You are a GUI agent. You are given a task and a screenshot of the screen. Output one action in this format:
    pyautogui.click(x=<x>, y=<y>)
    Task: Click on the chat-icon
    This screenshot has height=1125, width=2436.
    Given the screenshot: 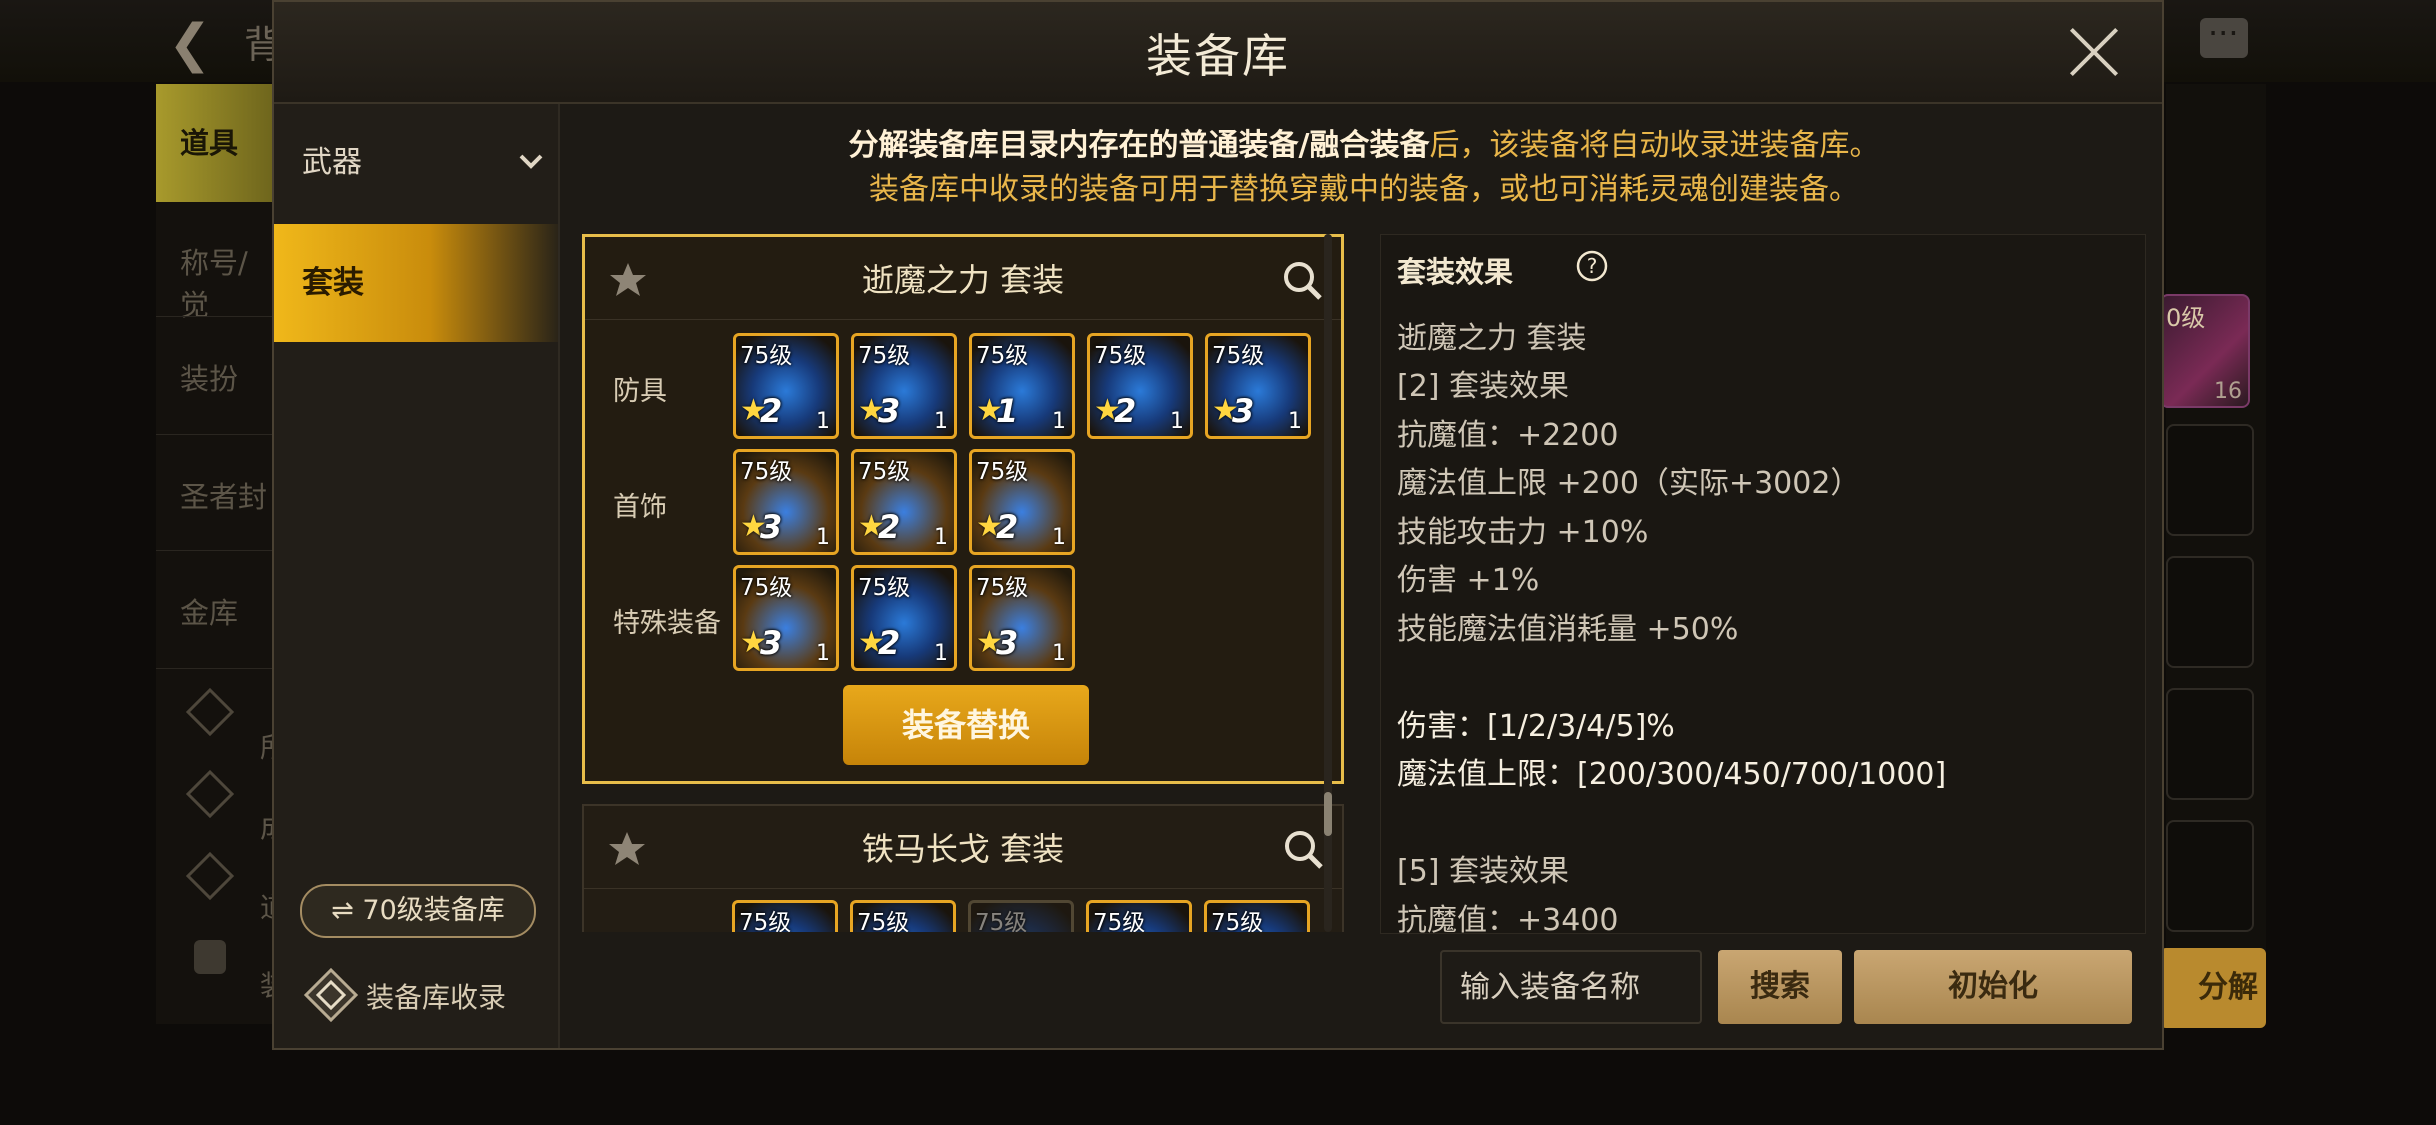 What is the action you would take?
    pyautogui.click(x=2224, y=36)
    